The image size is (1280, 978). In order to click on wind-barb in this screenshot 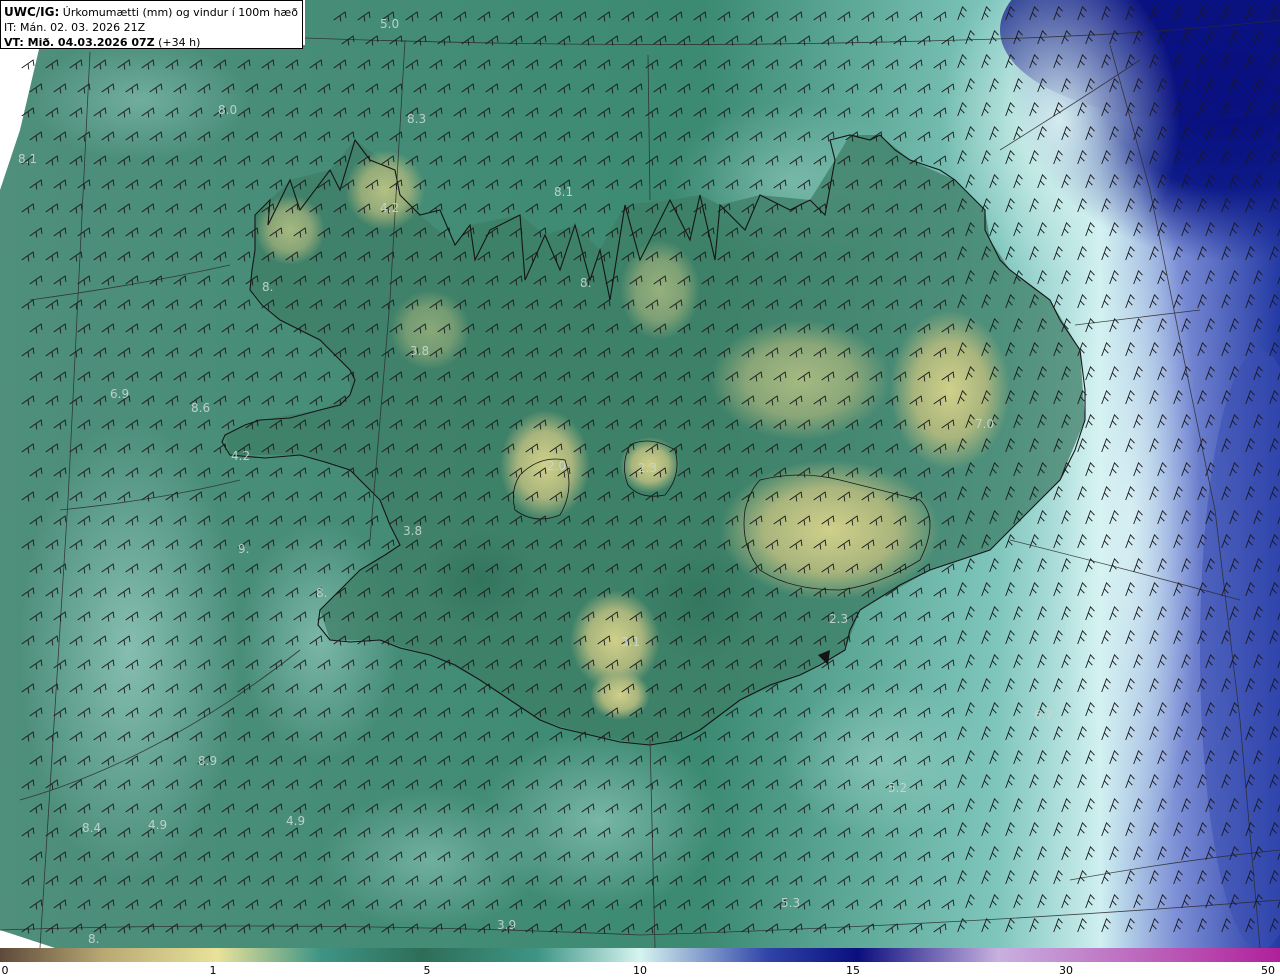, I will do `click(28, 64)`.